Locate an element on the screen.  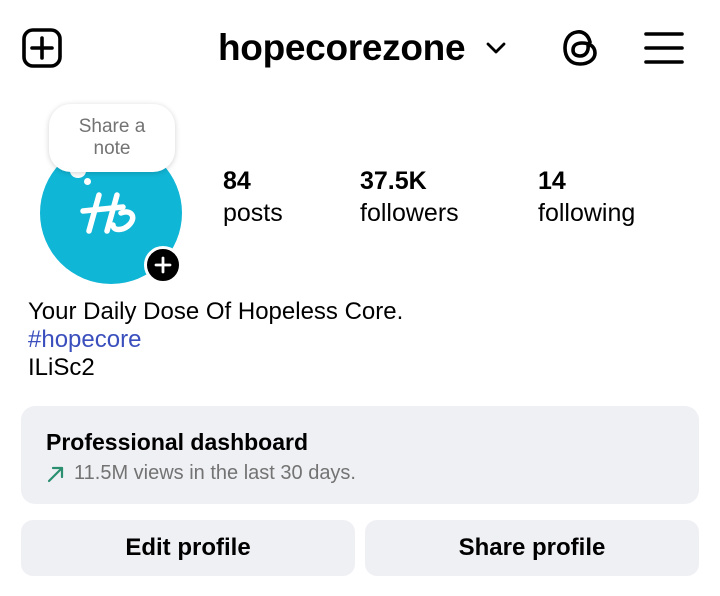
share-note-bubble: Share a note is located at coordinates (112, 138).